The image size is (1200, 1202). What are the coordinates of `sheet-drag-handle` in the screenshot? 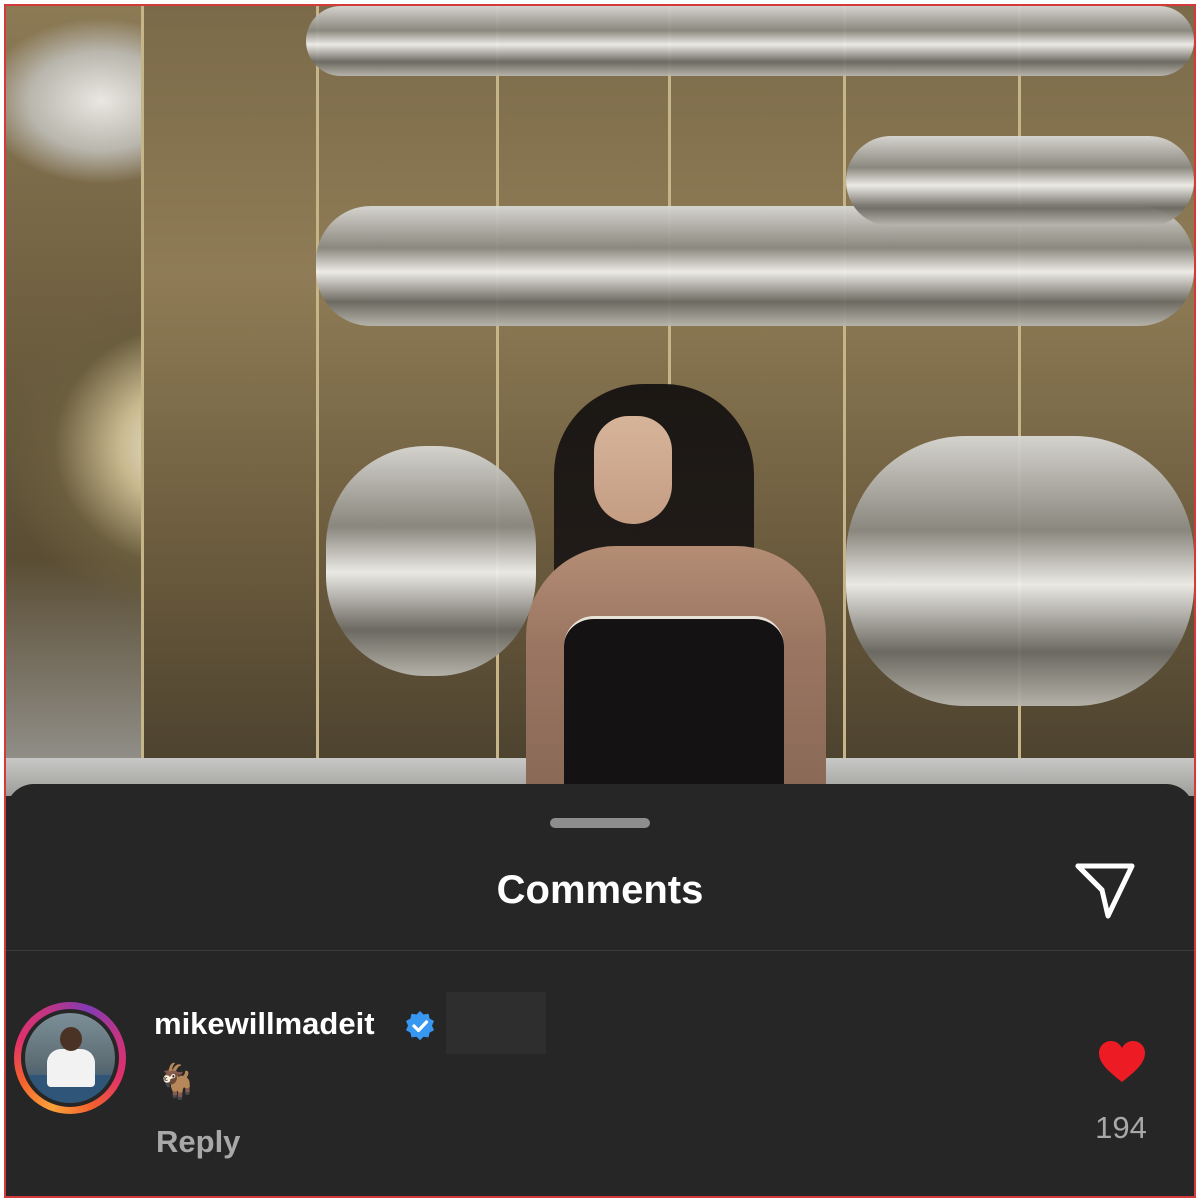 It's located at (600, 823).